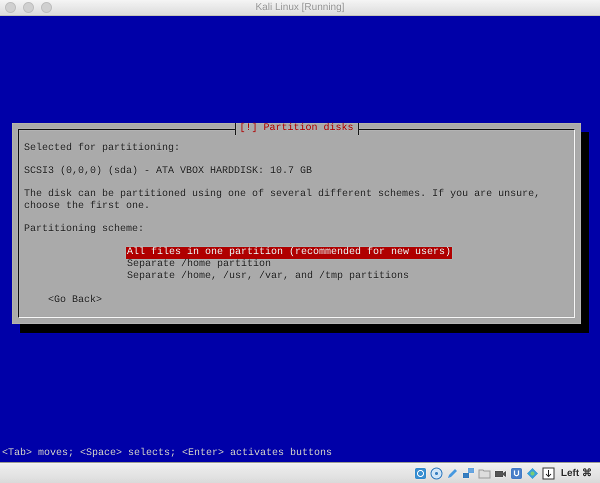 Image resolution: width=600 pixels, height=483 pixels. Describe the element at coordinates (420, 473) in the screenshot. I see `disk-icon` at that location.